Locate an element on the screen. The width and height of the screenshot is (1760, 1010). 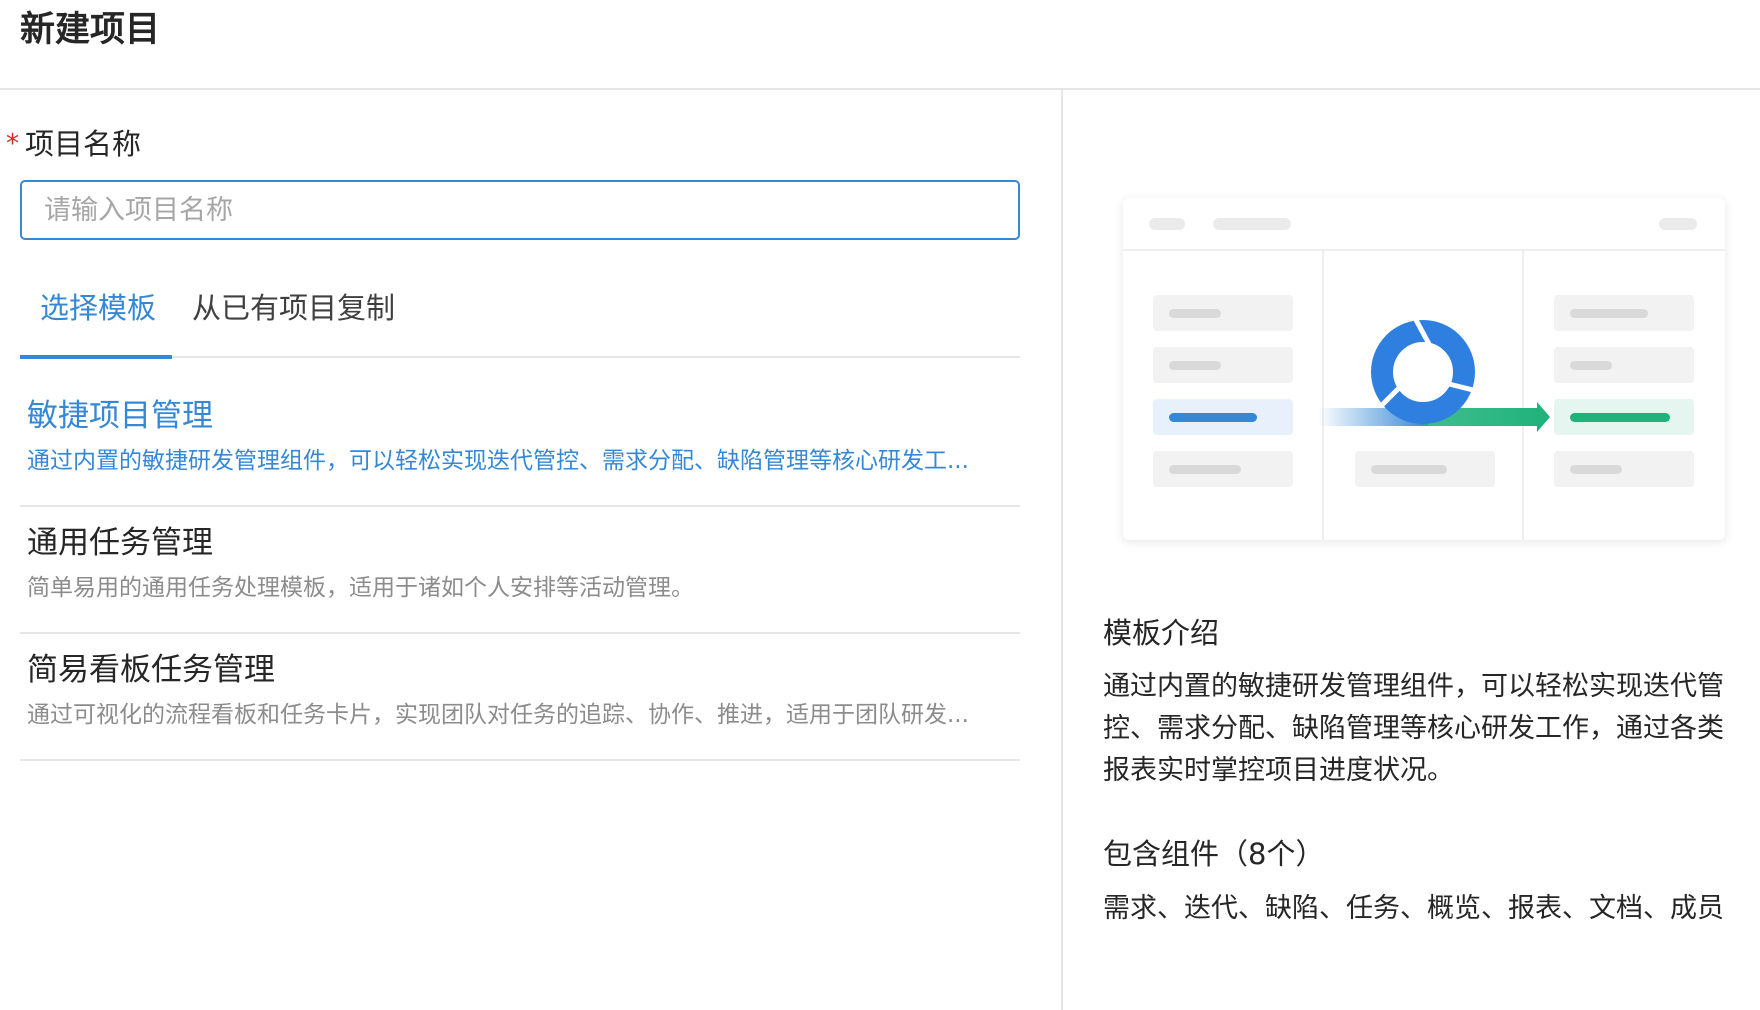
template-preview-image is located at coordinates (1424, 369).